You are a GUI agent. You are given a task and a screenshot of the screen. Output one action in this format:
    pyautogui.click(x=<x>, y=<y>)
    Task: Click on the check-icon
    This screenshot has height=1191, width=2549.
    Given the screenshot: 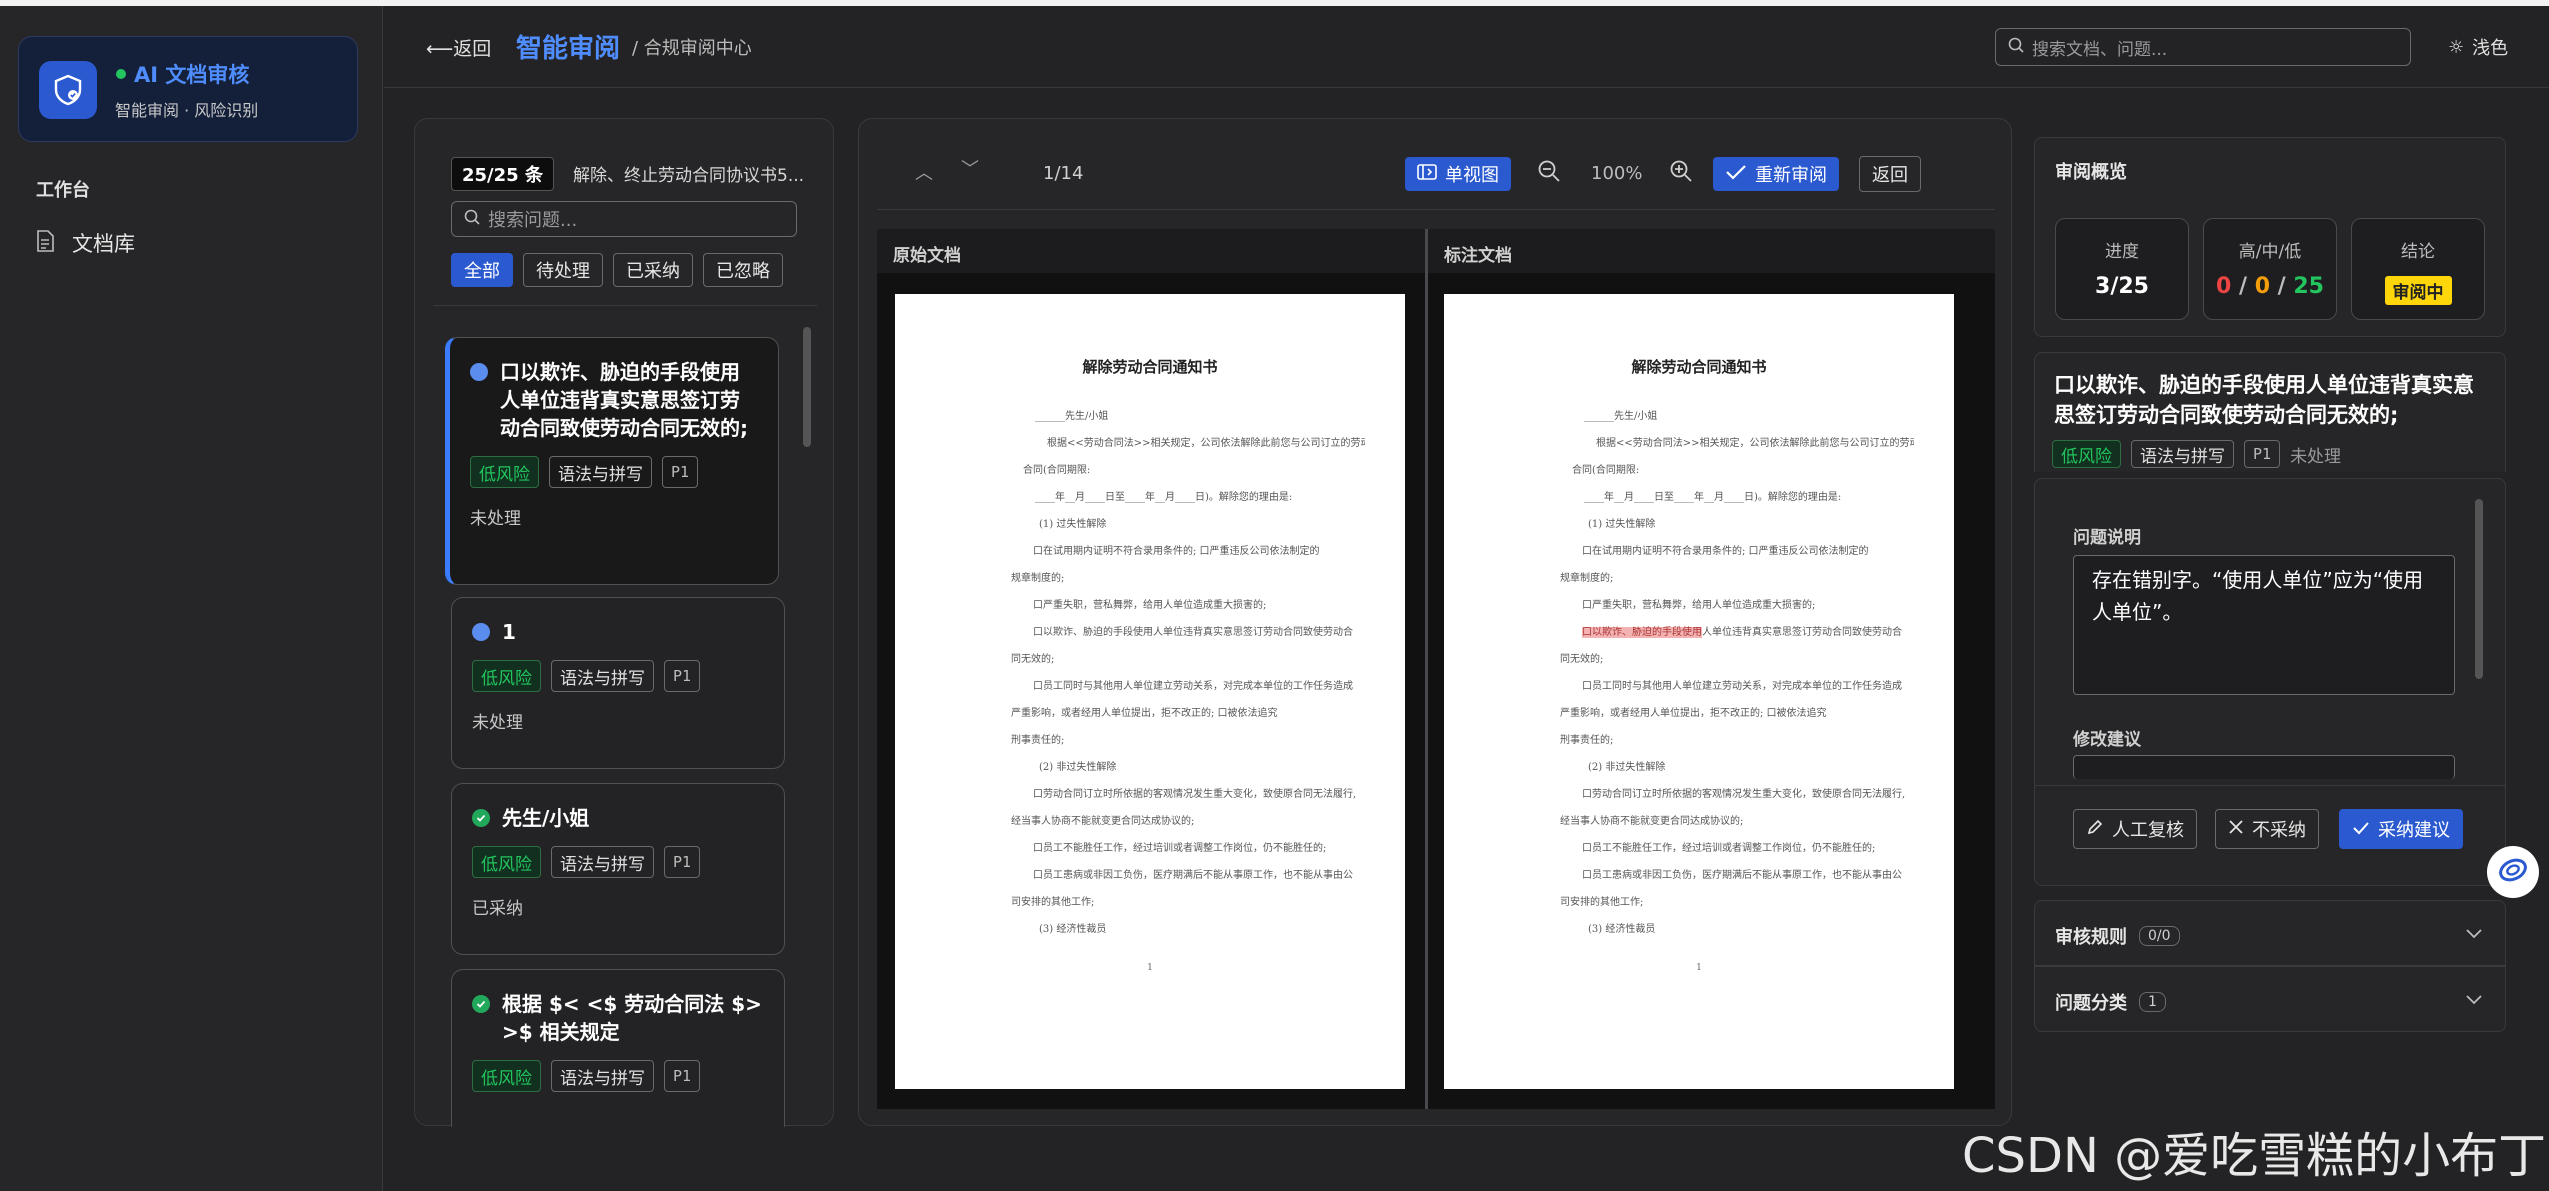 What is the action you would take?
    pyautogui.click(x=2361, y=829)
    